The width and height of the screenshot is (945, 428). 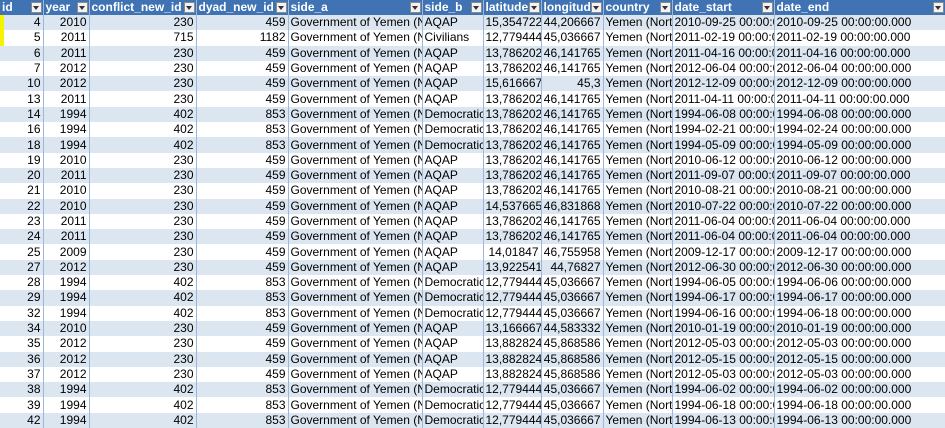 What do you see at coordinates (22, 68) in the screenshot?
I see `cell-id: 7` at bounding box center [22, 68].